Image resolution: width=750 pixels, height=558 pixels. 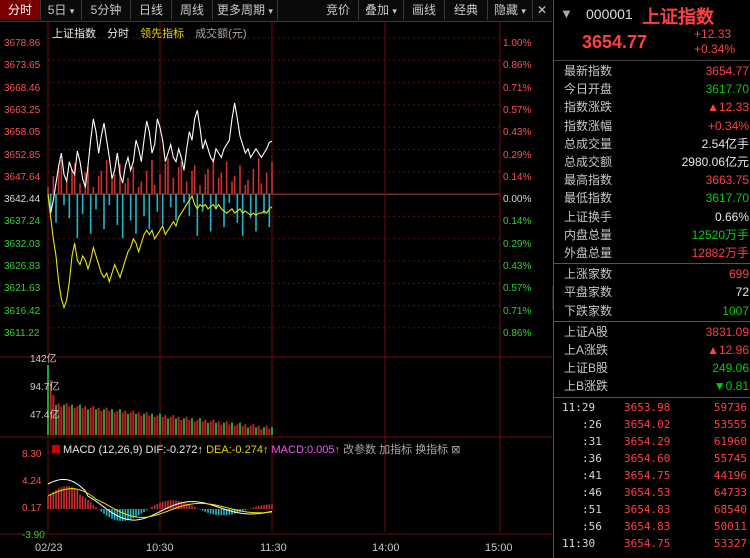 What do you see at coordinates (566, 13) in the screenshot?
I see `dropdown-icon: ▼` at bounding box center [566, 13].